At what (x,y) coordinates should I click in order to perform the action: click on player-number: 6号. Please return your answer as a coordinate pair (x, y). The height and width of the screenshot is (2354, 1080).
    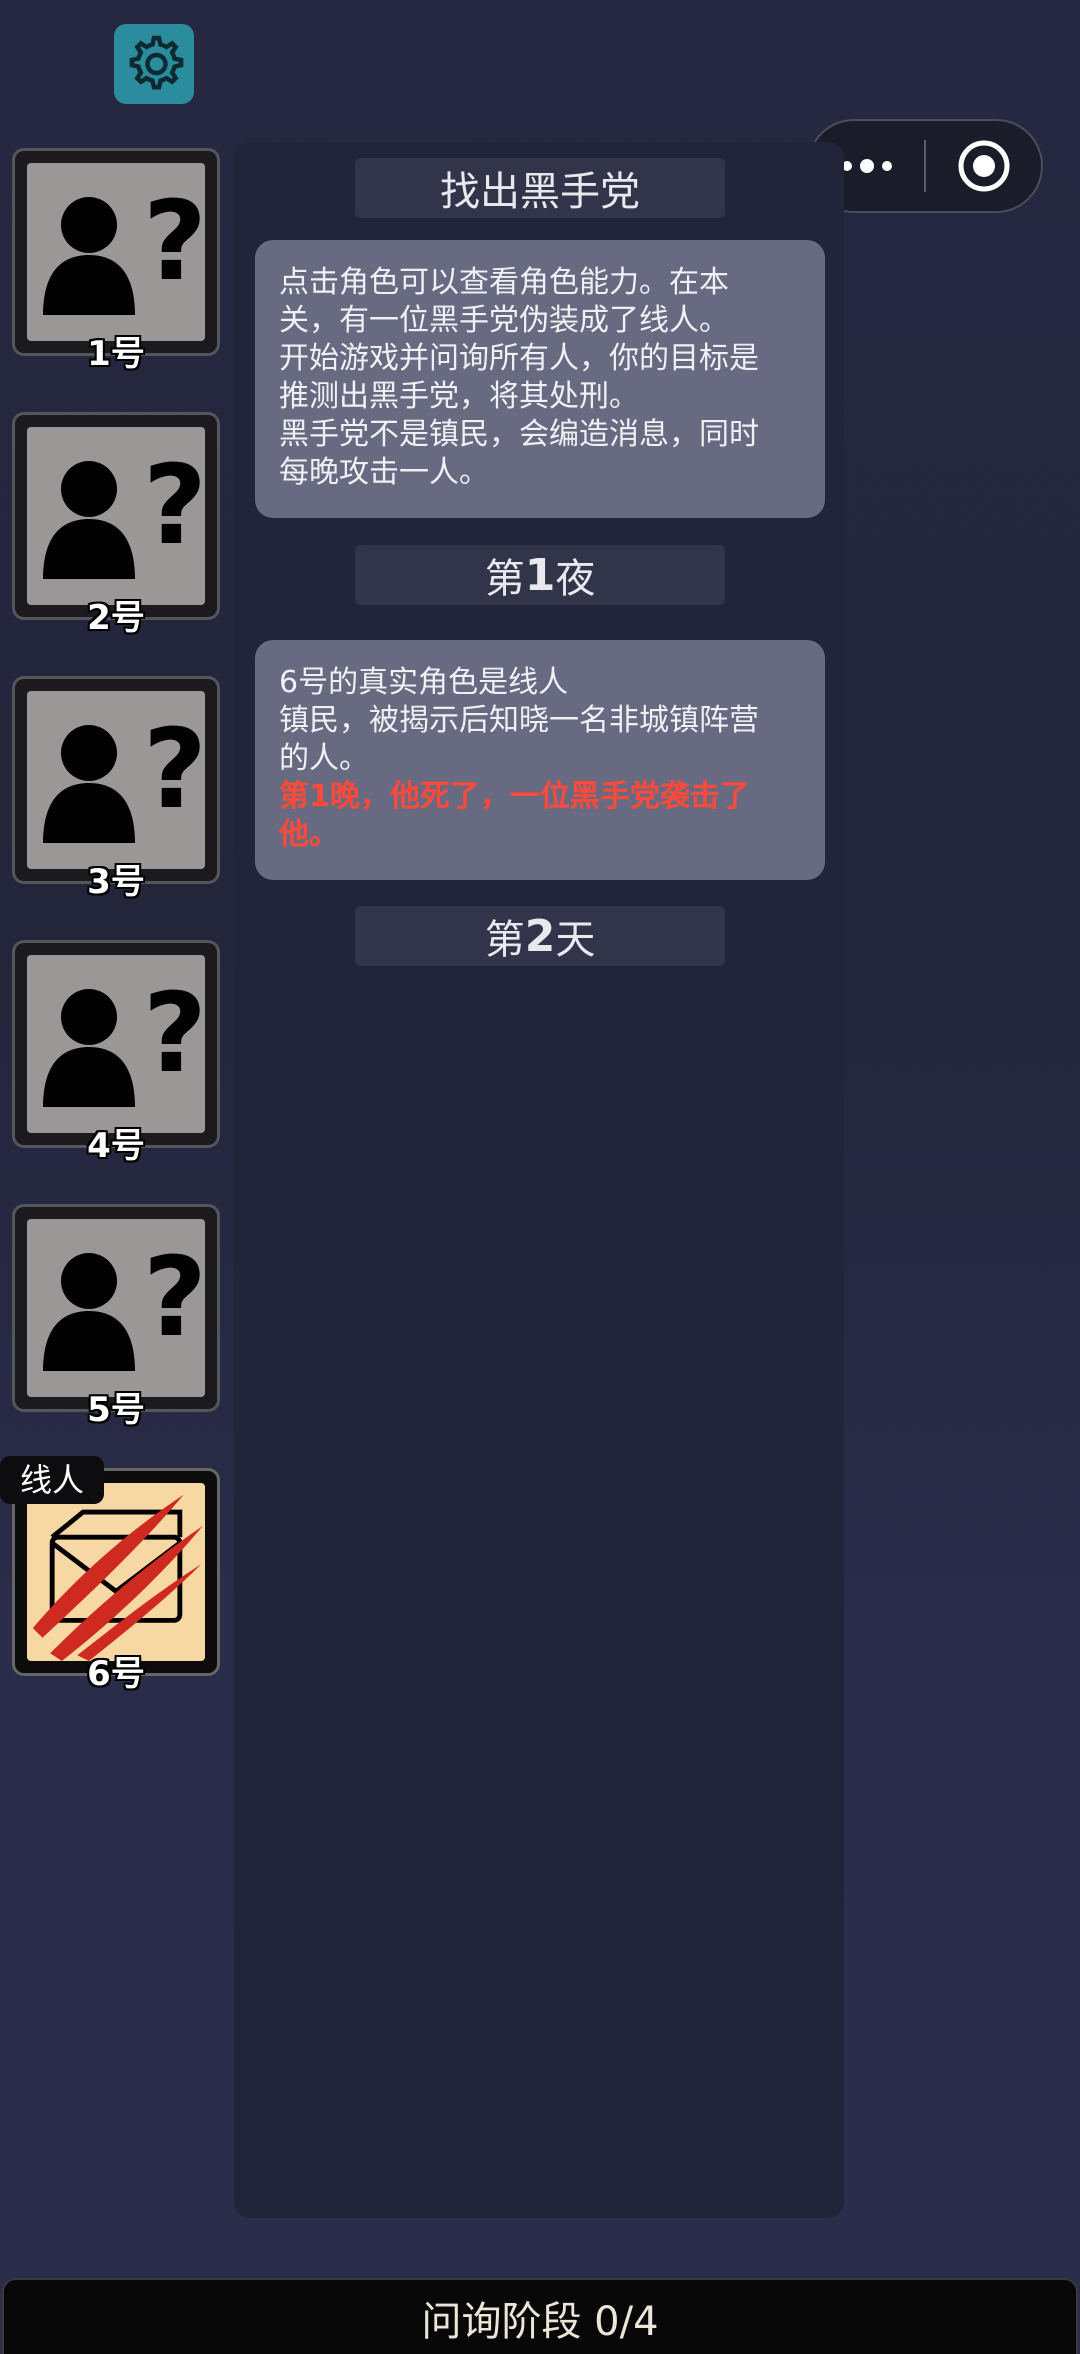
    Looking at the image, I should click on (116, 1674).